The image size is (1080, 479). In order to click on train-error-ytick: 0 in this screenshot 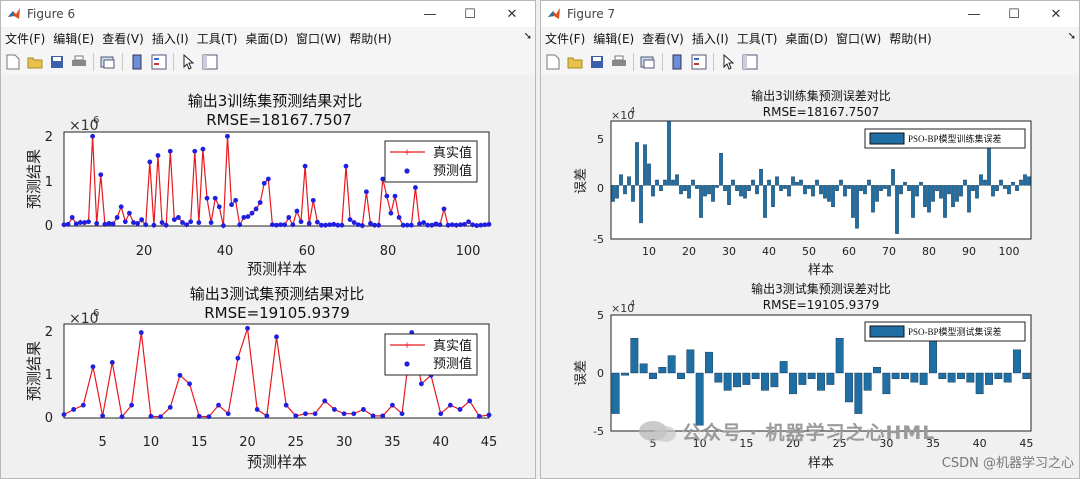, I will do `click(600, 188)`.